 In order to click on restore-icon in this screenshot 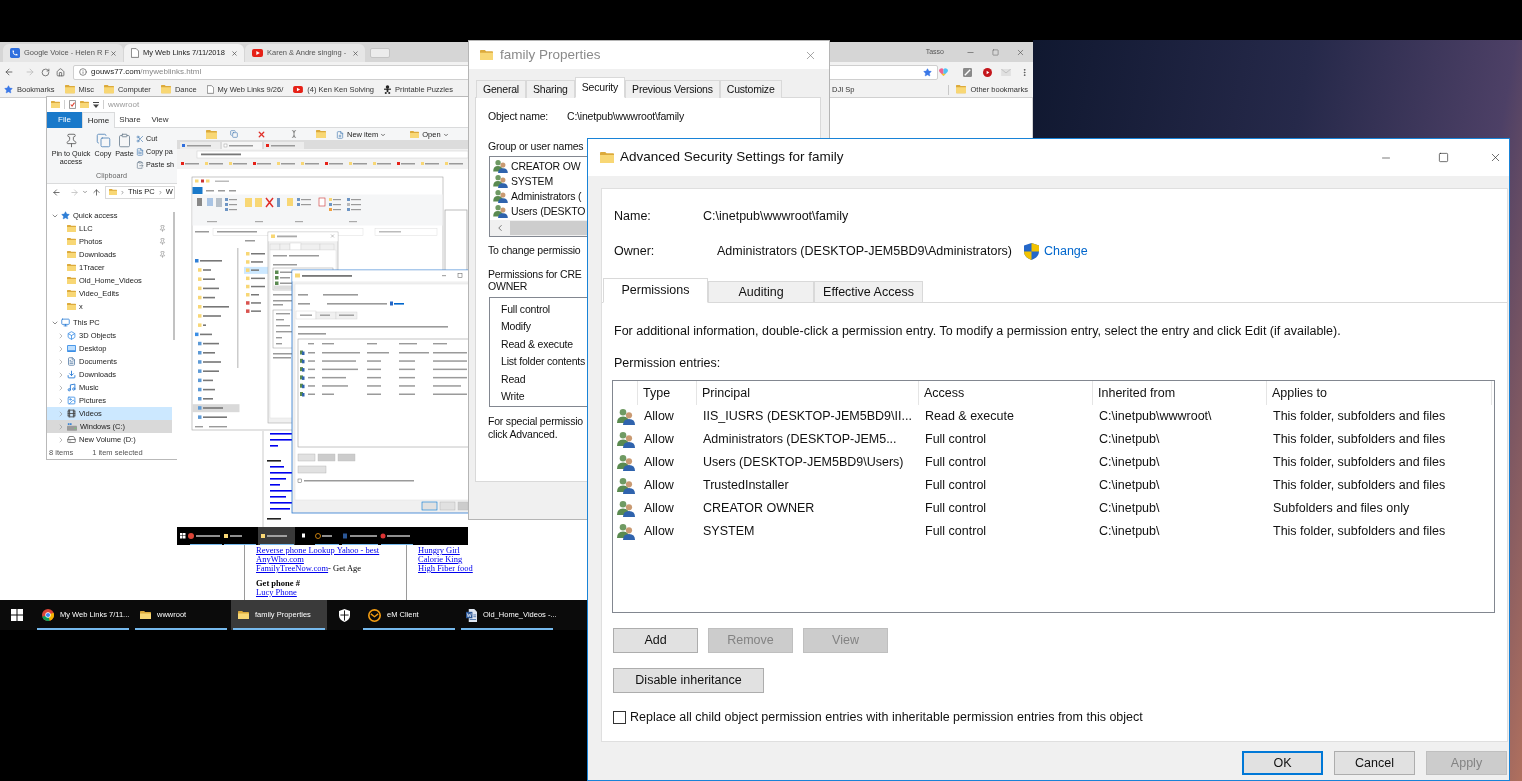, I will do `click(995, 52)`.